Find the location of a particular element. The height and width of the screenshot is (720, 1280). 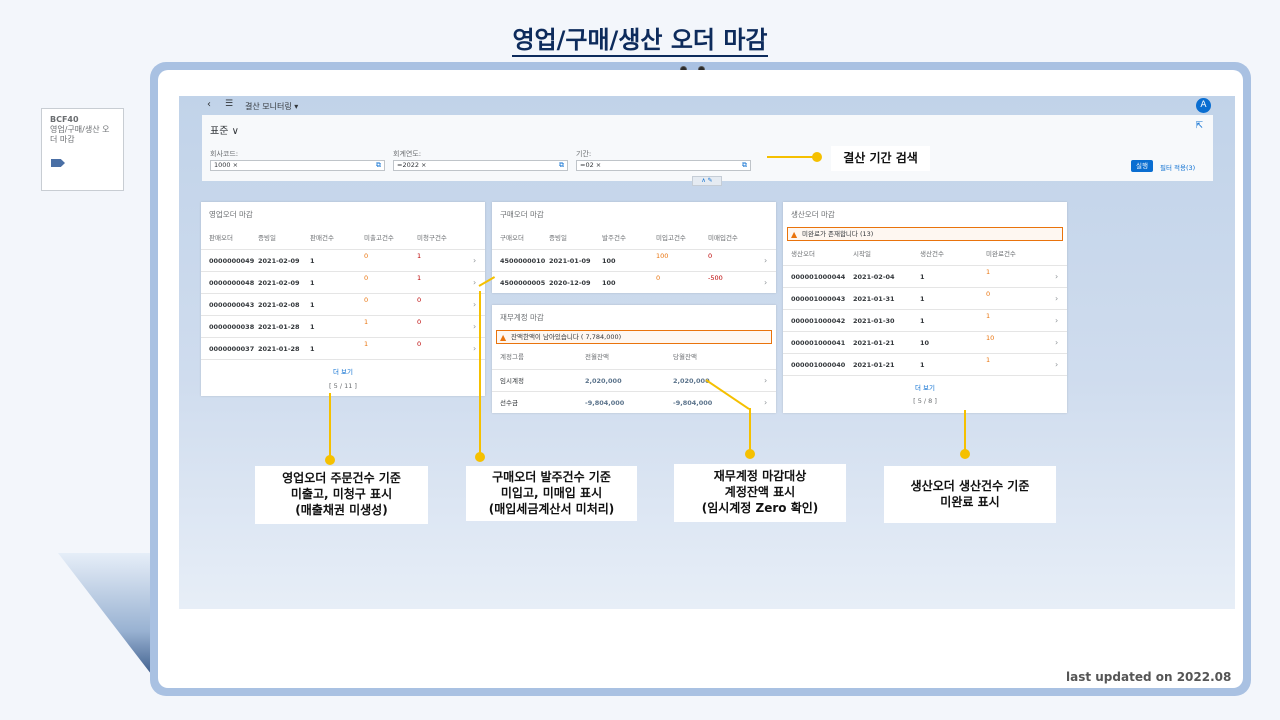

table-row: 4500000010 2021-01-09 100 100 0 › is located at coordinates (634, 260).